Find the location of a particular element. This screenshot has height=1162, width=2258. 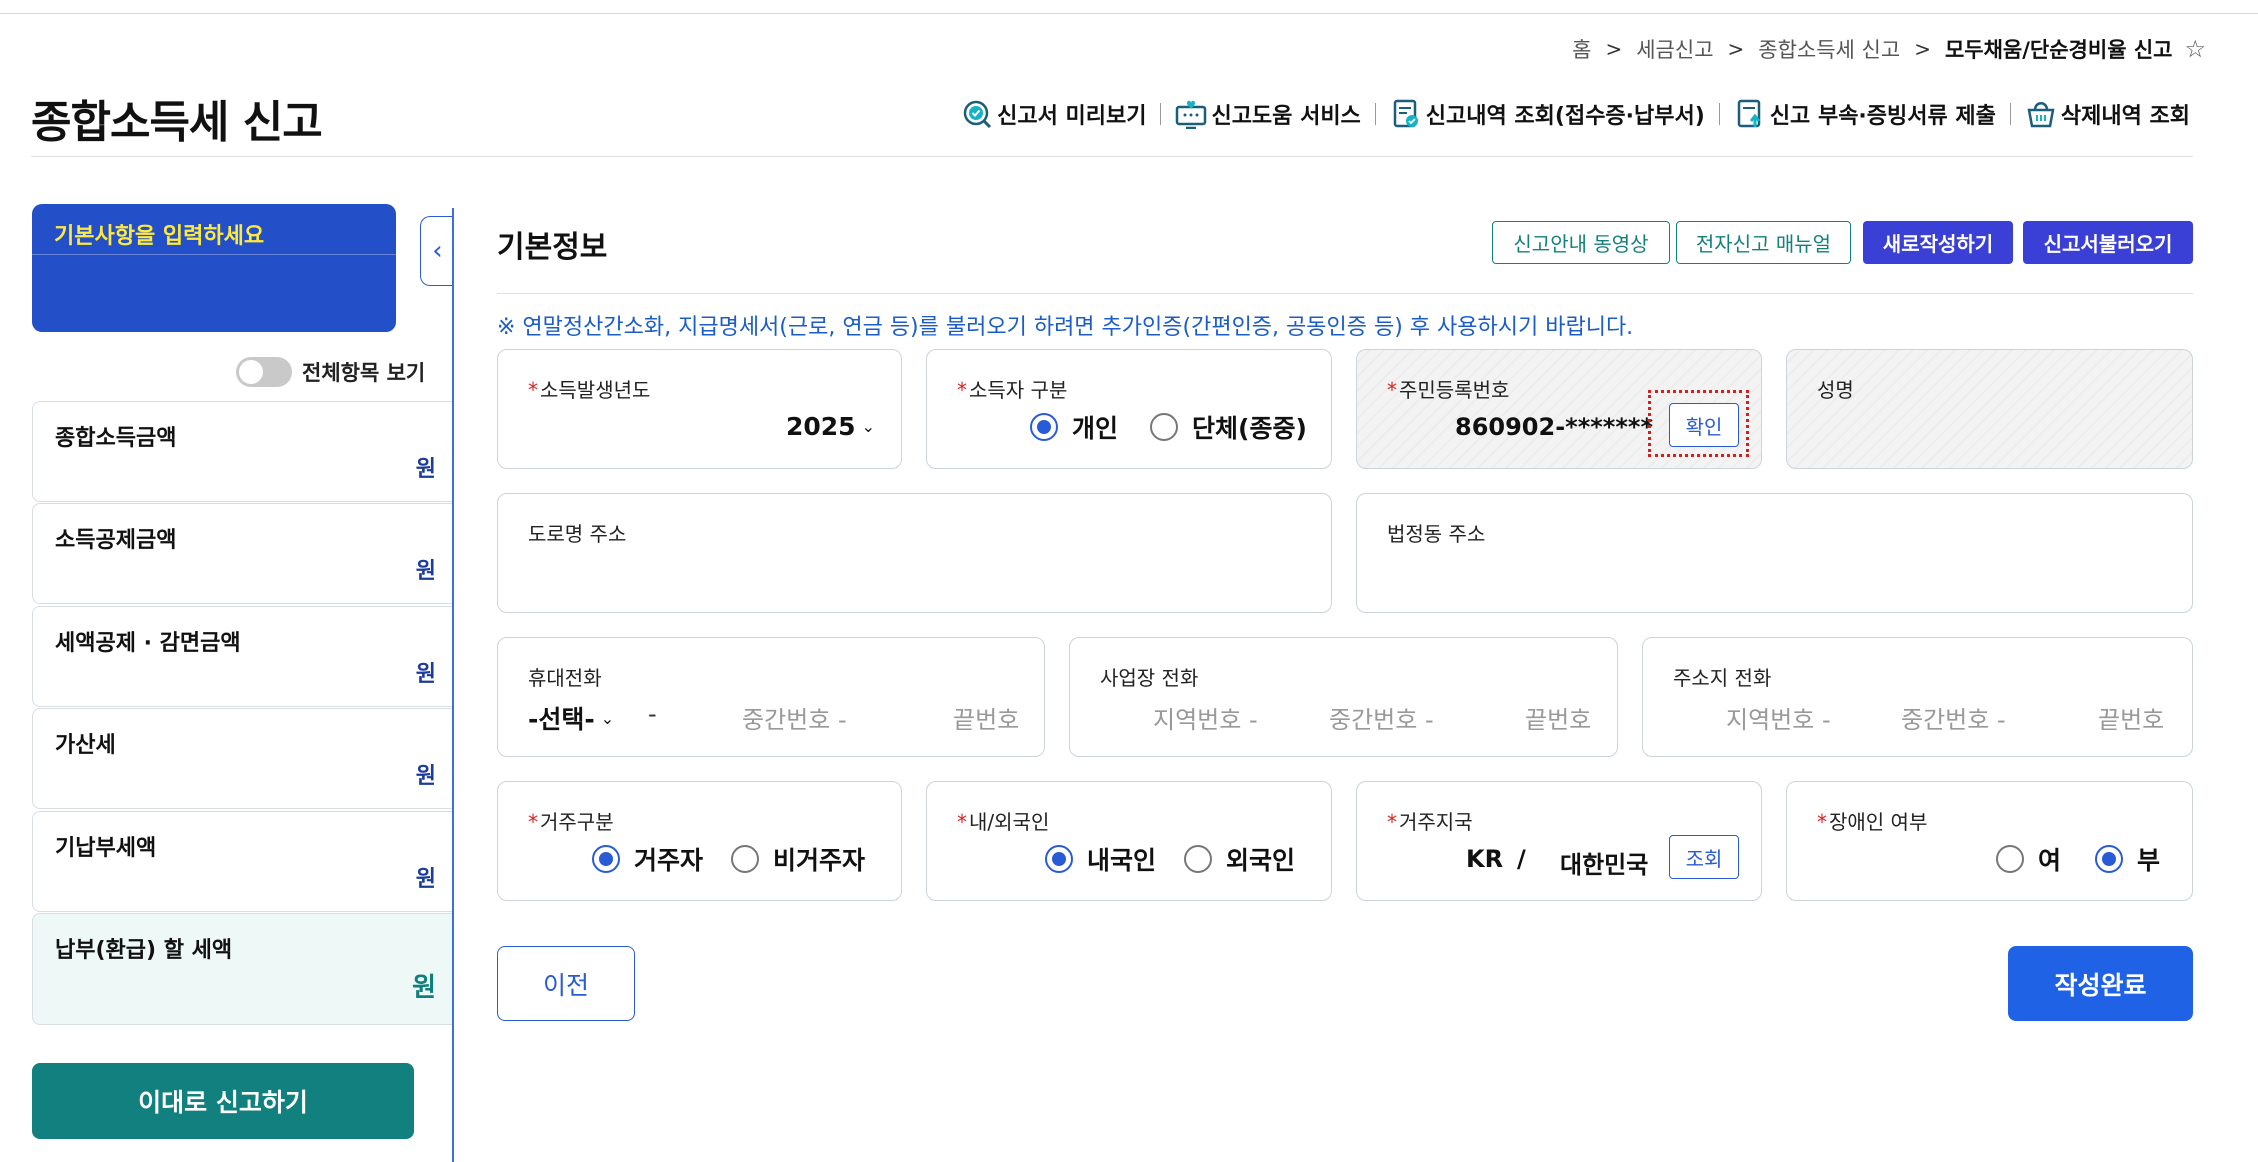

previous-button: 이전 is located at coordinates (566, 983).